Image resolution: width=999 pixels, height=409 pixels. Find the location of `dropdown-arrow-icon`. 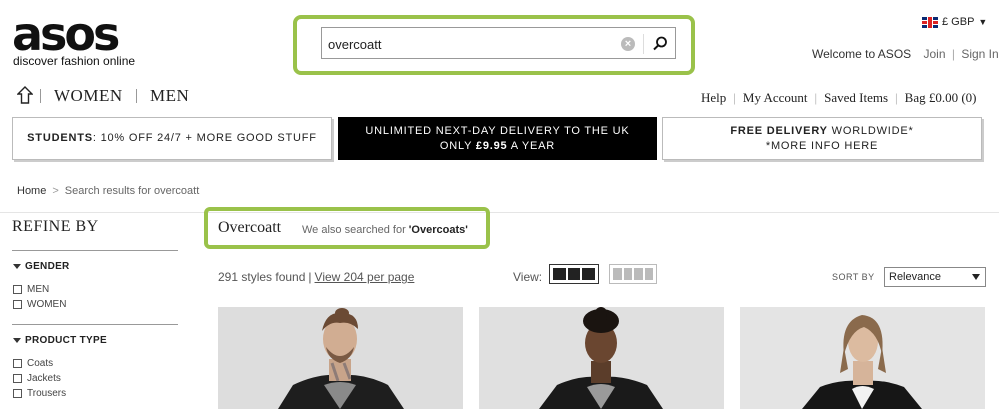

dropdown-arrow-icon is located at coordinates (976, 277).